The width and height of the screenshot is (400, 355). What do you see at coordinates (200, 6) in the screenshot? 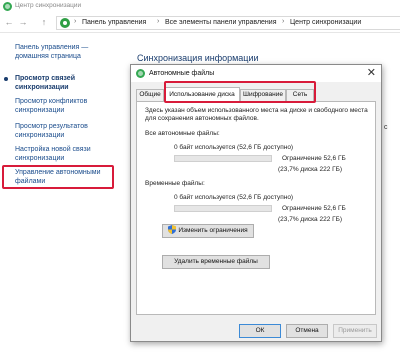
I see `window-titlebar: Центр синхронизации` at bounding box center [200, 6].